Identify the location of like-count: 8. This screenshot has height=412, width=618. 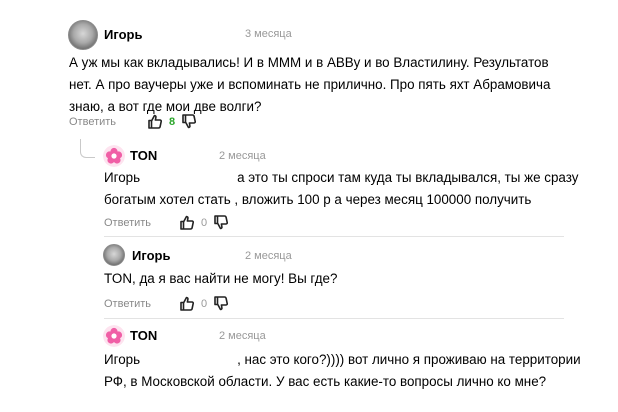
(172, 121).